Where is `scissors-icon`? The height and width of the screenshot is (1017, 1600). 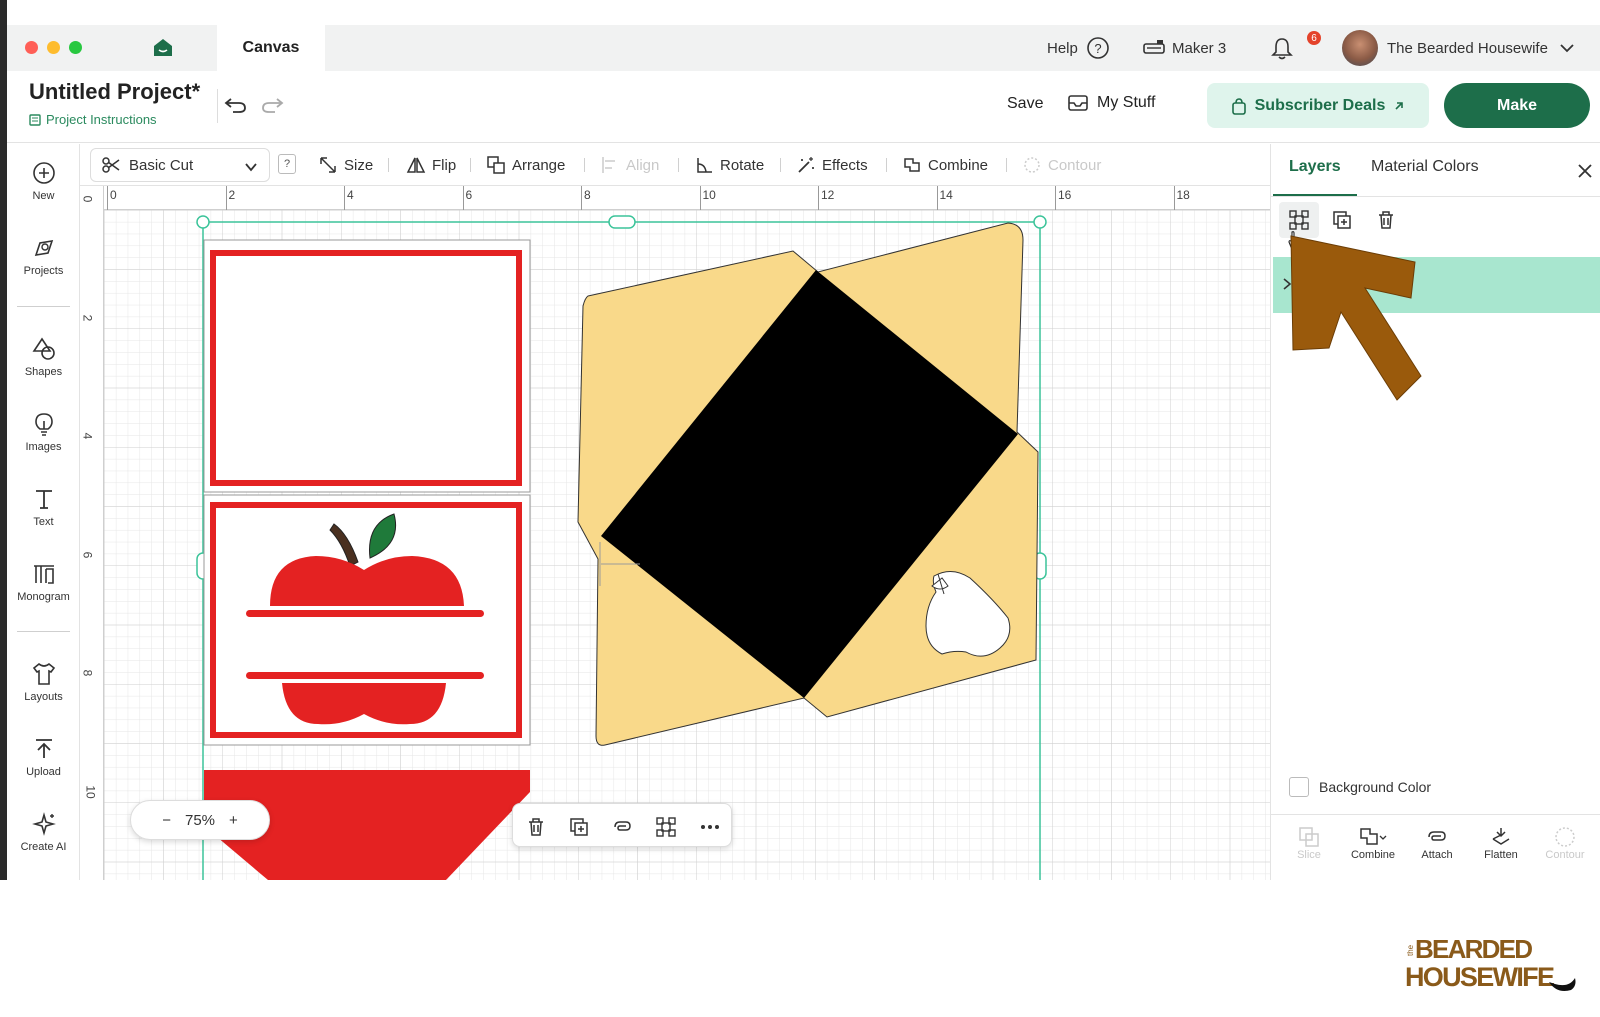 scissors-icon is located at coordinates (111, 165).